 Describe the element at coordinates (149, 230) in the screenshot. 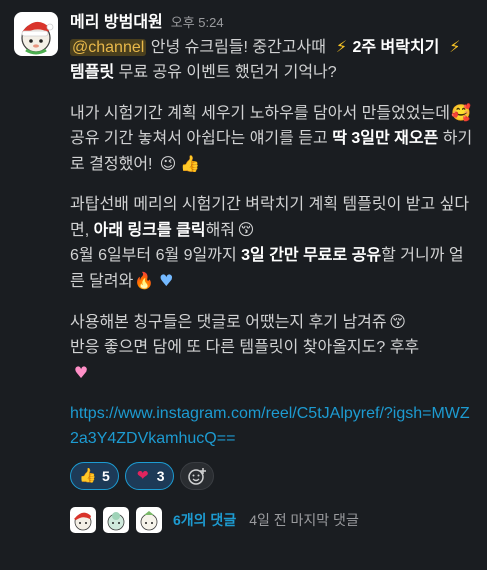

I see `bold-text: 아래 링크를 클릭` at that location.